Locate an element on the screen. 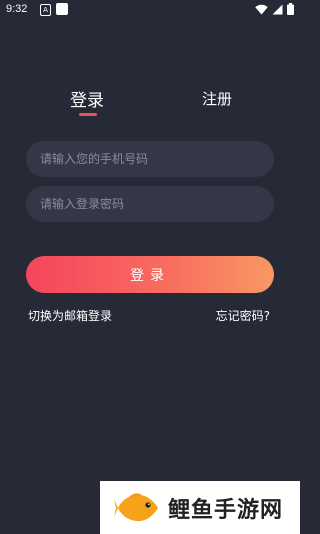 This screenshot has width=320, height=534. signal-icon is located at coordinates (277, 9).